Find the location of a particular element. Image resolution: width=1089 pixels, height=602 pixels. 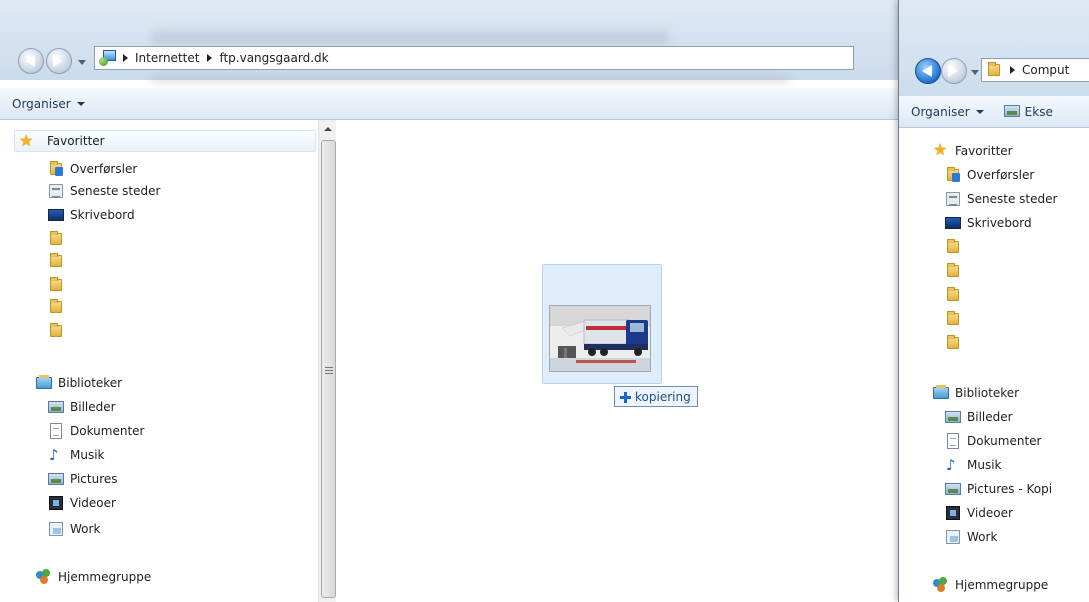

scroll-up-arrow-icon is located at coordinates (328, 128).